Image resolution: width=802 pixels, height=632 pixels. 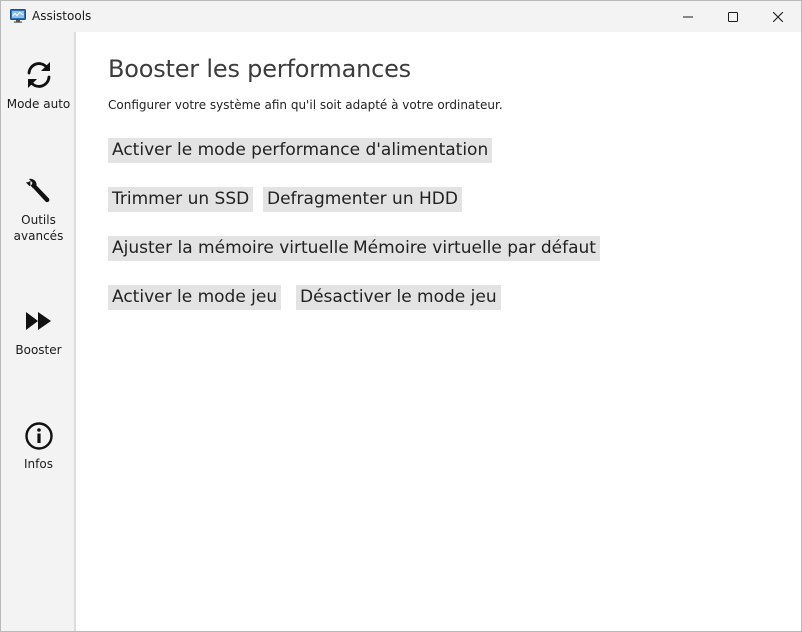 What do you see at coordinates (38, 104) in the screenshot?
I see `sidebar-label-mode-auto: Mode auto` at bounding box center [38, 104].